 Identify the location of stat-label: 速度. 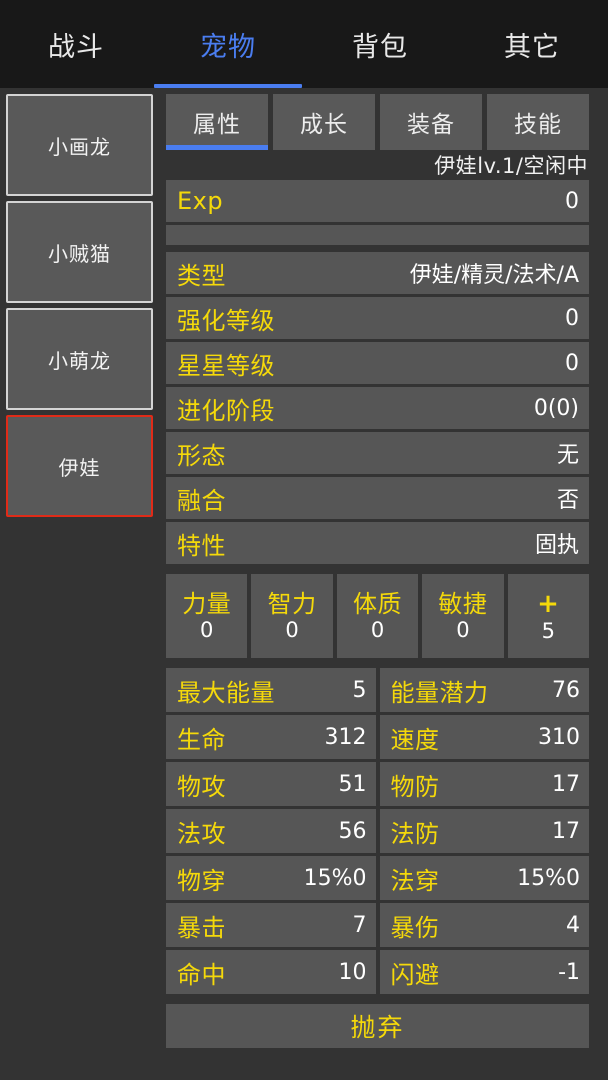
(415, 739).